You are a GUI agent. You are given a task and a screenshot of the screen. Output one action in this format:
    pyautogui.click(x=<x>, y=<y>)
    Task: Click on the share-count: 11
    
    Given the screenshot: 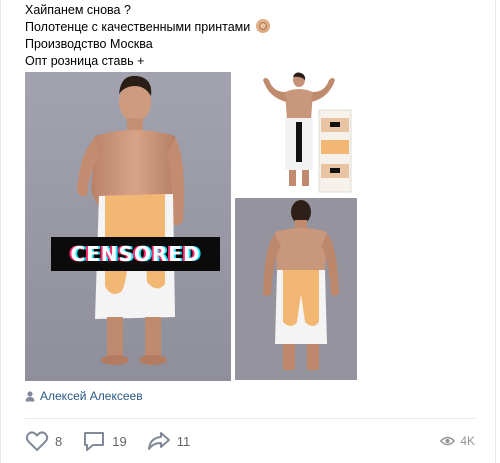 What is the action you would take?
    pyautogui.click(x=183, y=441)
    